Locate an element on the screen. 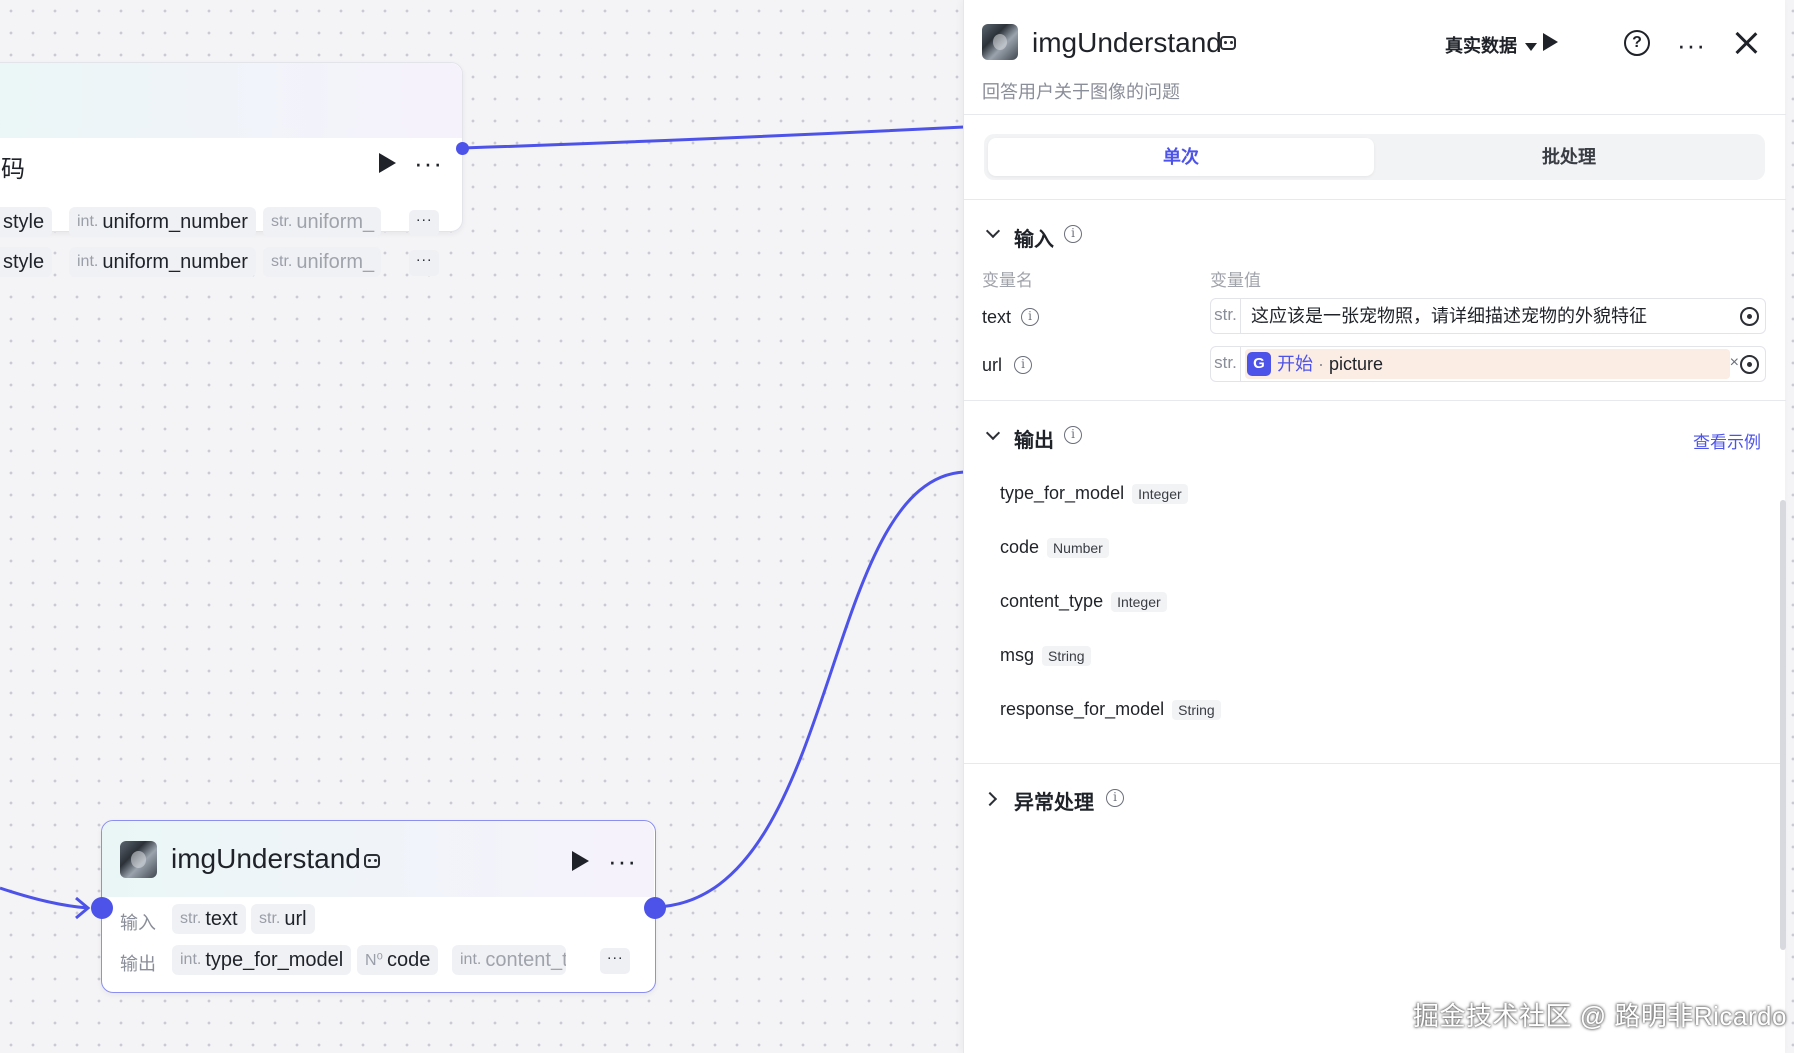  var-name-url: url is located at coordinates (992, 365).